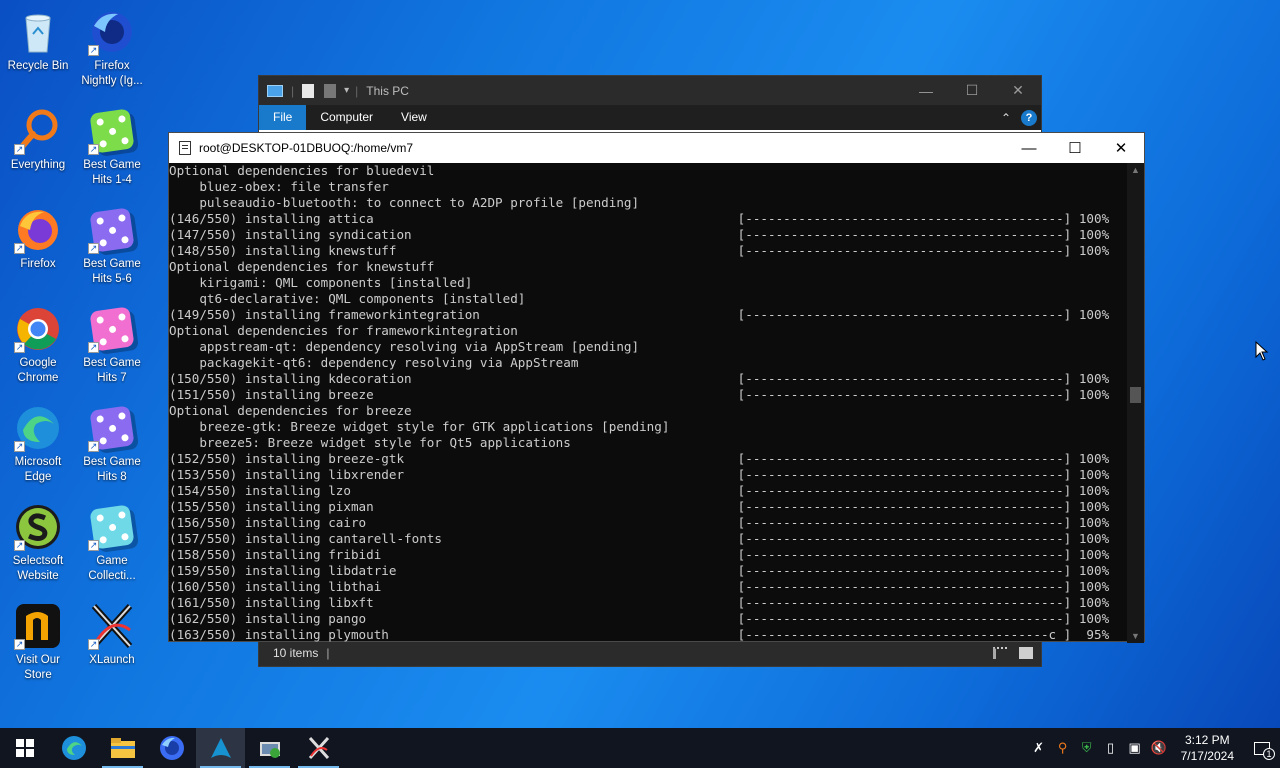 The width and height of the screenshot is (1280, 768). I want to click on scrollbar-thumb, so click(1135, 395).